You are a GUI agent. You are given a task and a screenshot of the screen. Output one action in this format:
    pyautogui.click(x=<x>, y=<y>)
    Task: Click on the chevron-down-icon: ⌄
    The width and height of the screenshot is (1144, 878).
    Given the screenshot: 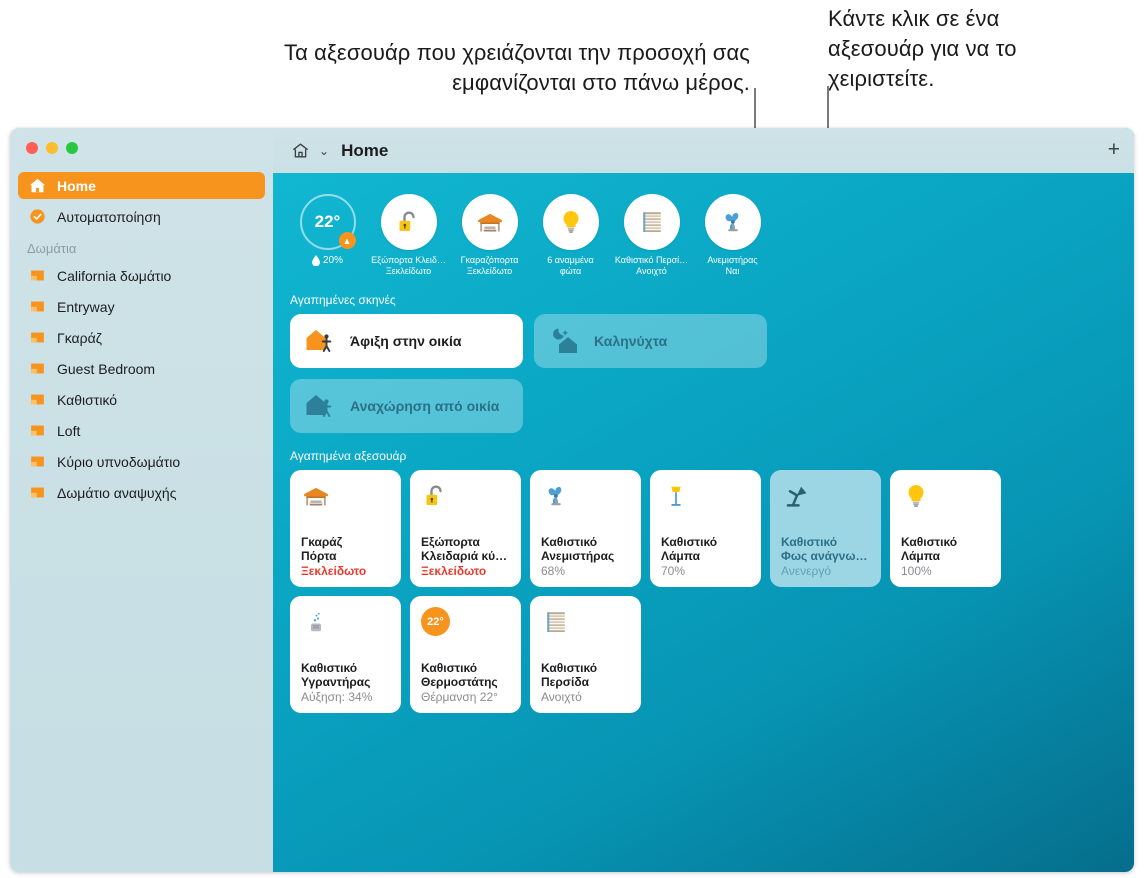 What is the action you would take?
    pyautogui.click(x=324, y=151)
    